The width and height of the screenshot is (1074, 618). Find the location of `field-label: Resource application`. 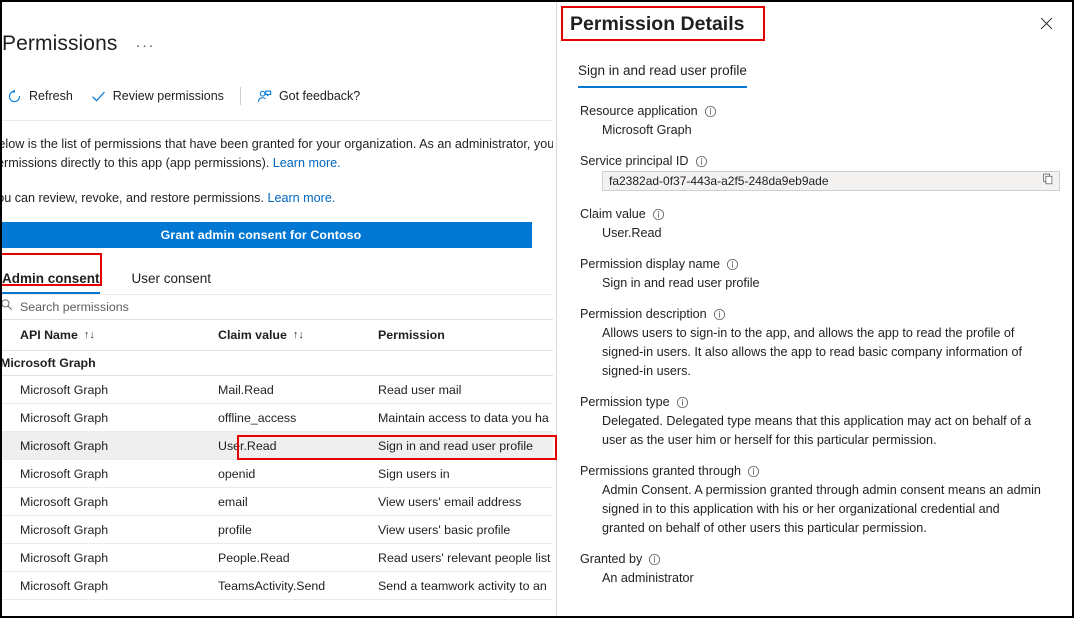

field-label: Resource application is located at coordinates (819, 111).